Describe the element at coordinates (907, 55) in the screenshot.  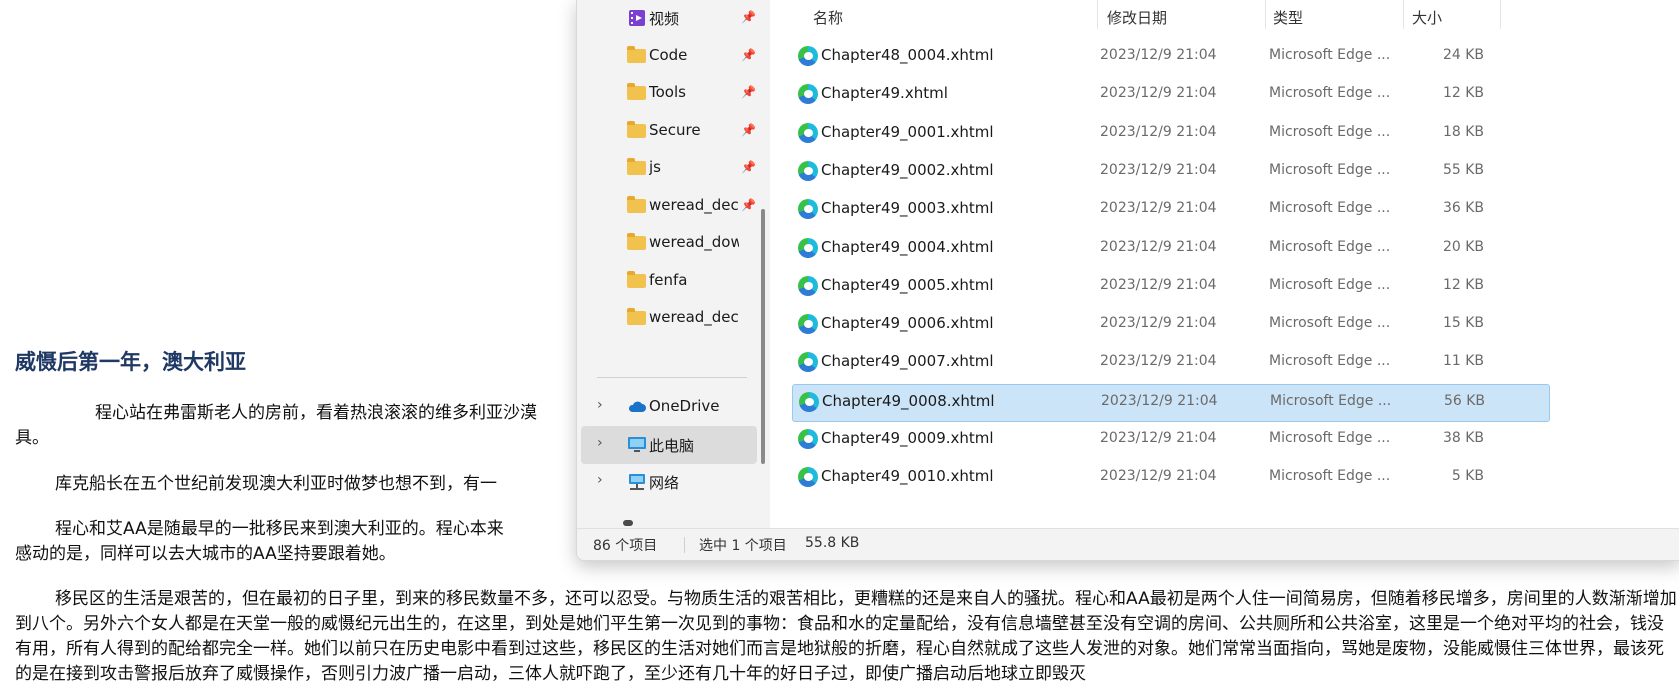
I see `file-name: Chapter48_0004.xhtml` at that location.